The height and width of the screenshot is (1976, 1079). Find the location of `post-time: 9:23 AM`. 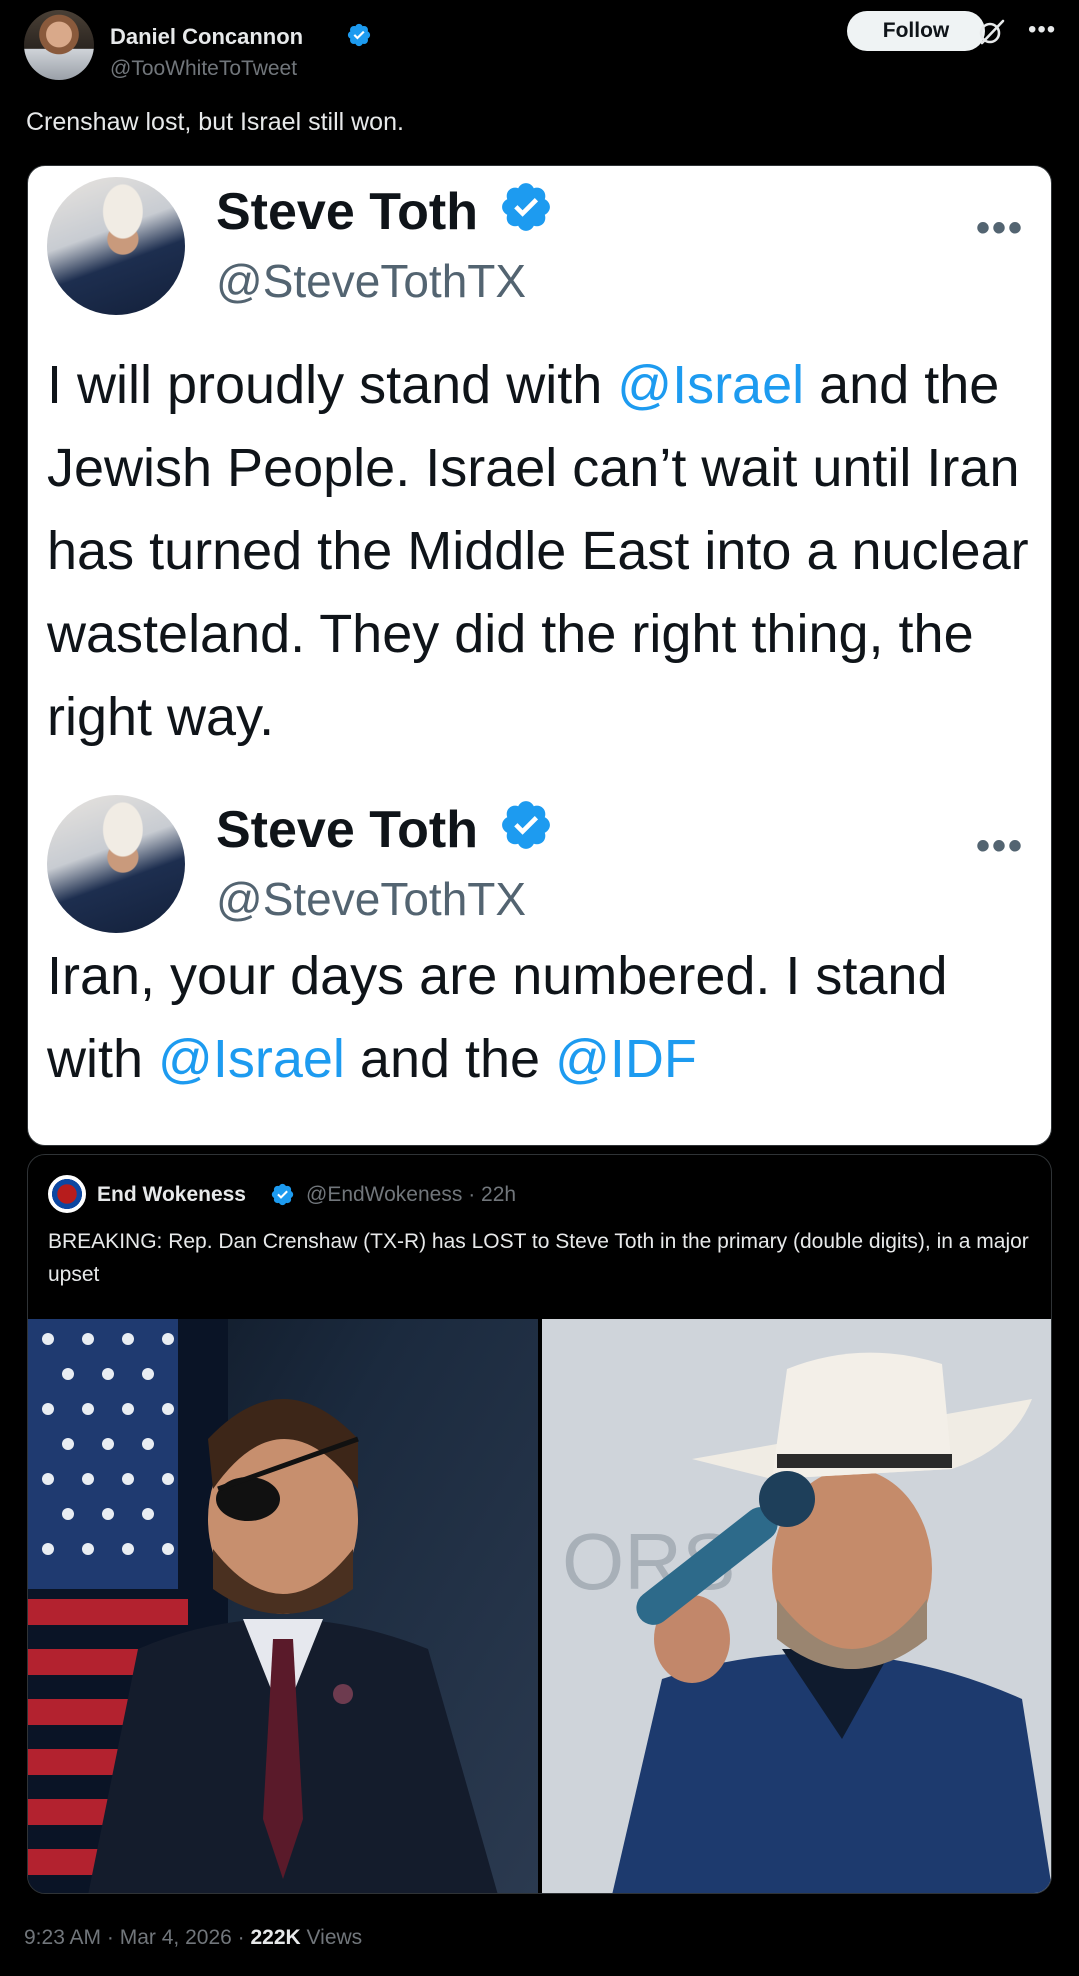

post-time: 9:23 AM is located at coordinates (62, 1937).